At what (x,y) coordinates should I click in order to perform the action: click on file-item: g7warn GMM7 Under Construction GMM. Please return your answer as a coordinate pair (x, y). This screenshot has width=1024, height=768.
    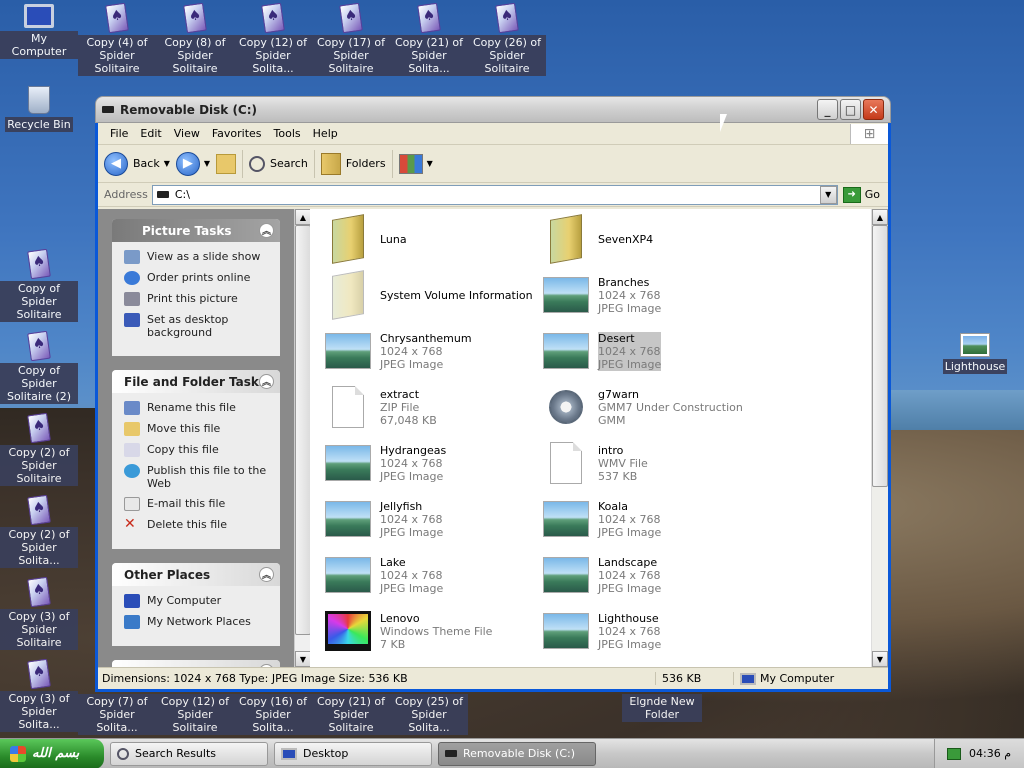
    Looking at the image, I should click on (647, 407).